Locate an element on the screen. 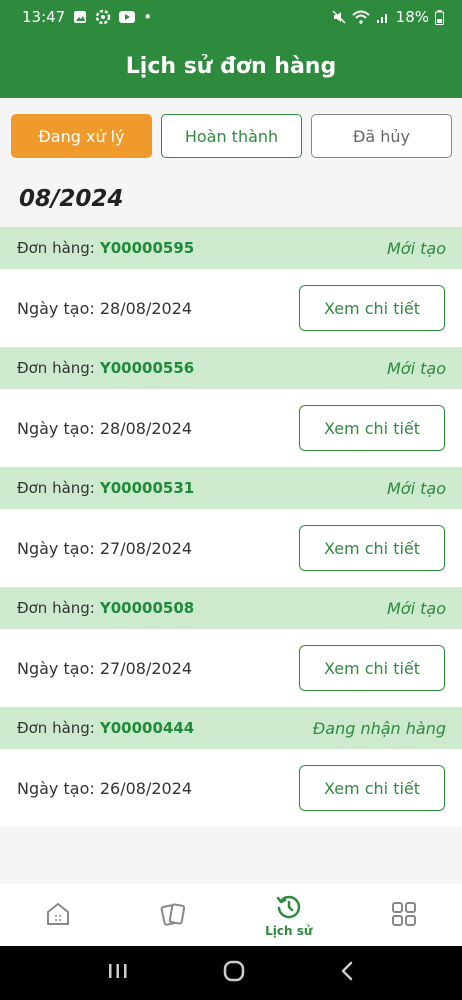 The height and width of the screenshot is (1000, 462). mute-icon is located at coordinates (339, 17).